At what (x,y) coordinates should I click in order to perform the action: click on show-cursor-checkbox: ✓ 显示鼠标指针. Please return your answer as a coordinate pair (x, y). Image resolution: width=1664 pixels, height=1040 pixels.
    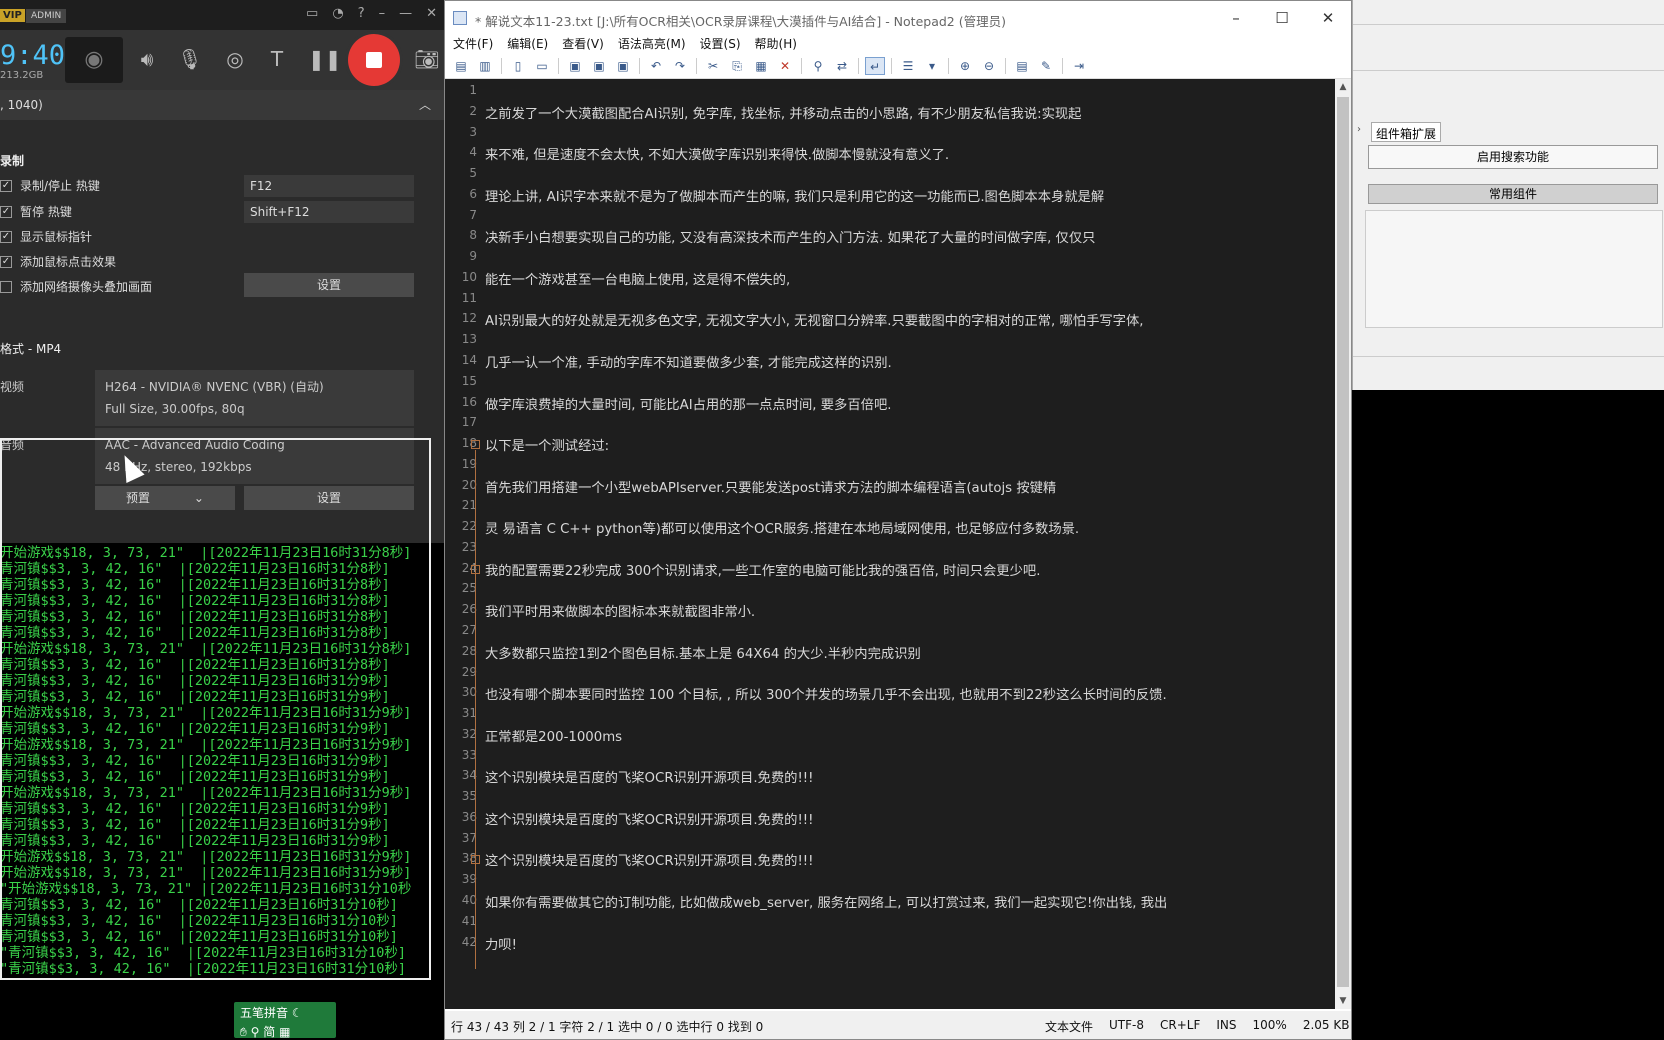
    Looking at the image, I should click on (46, 236).